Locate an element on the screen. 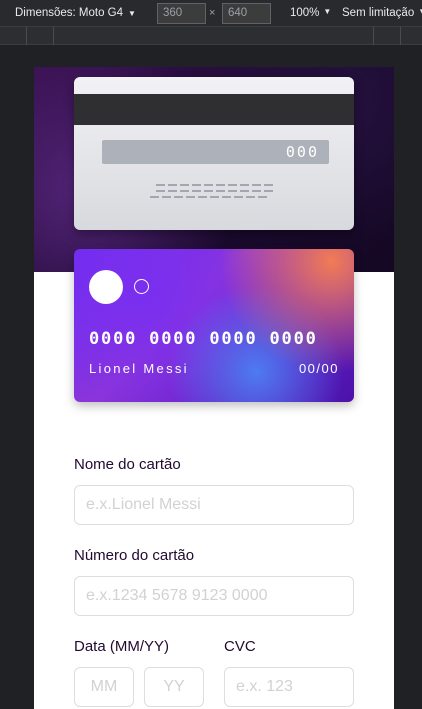 The width and height of the screenshot is (422, 709). card-logo-ring-icon is located at coordinates (141, 286).